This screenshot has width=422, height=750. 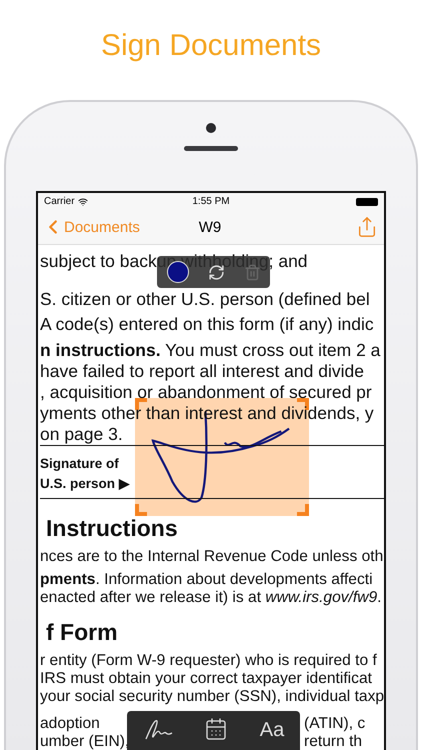 I want to click on document-text: A code(s) entered on this form (if any) indic, so click(x=207, y=324).